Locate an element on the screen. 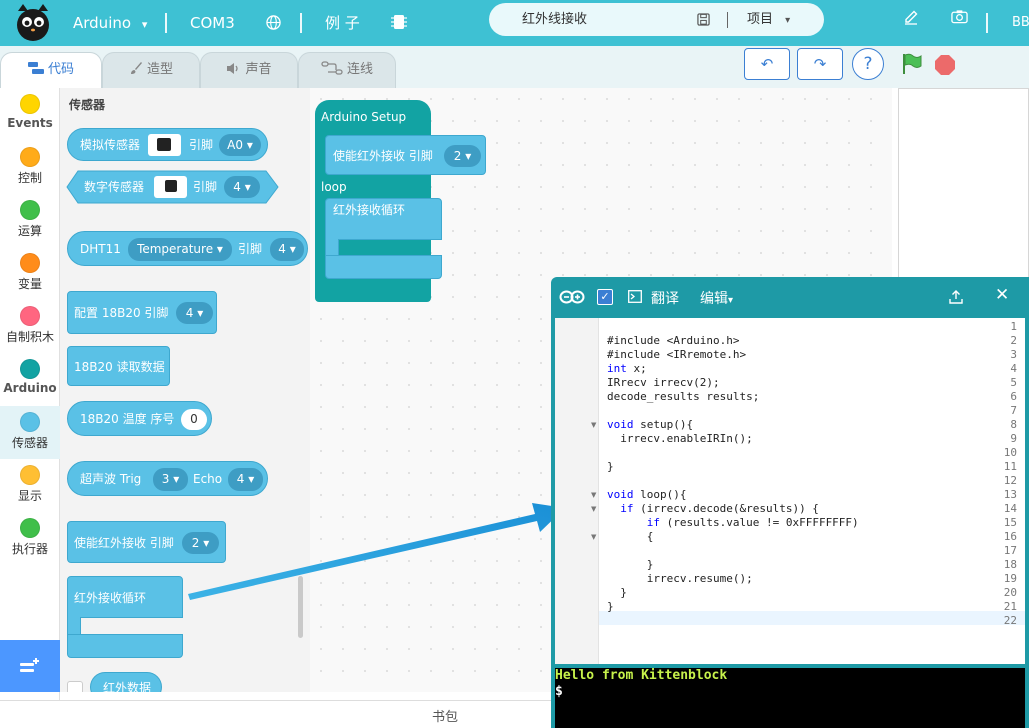 Image resolution: width=1029 pixels, height=728 pixels. examples-button: 例 子 is located at coordinates (342, 23).